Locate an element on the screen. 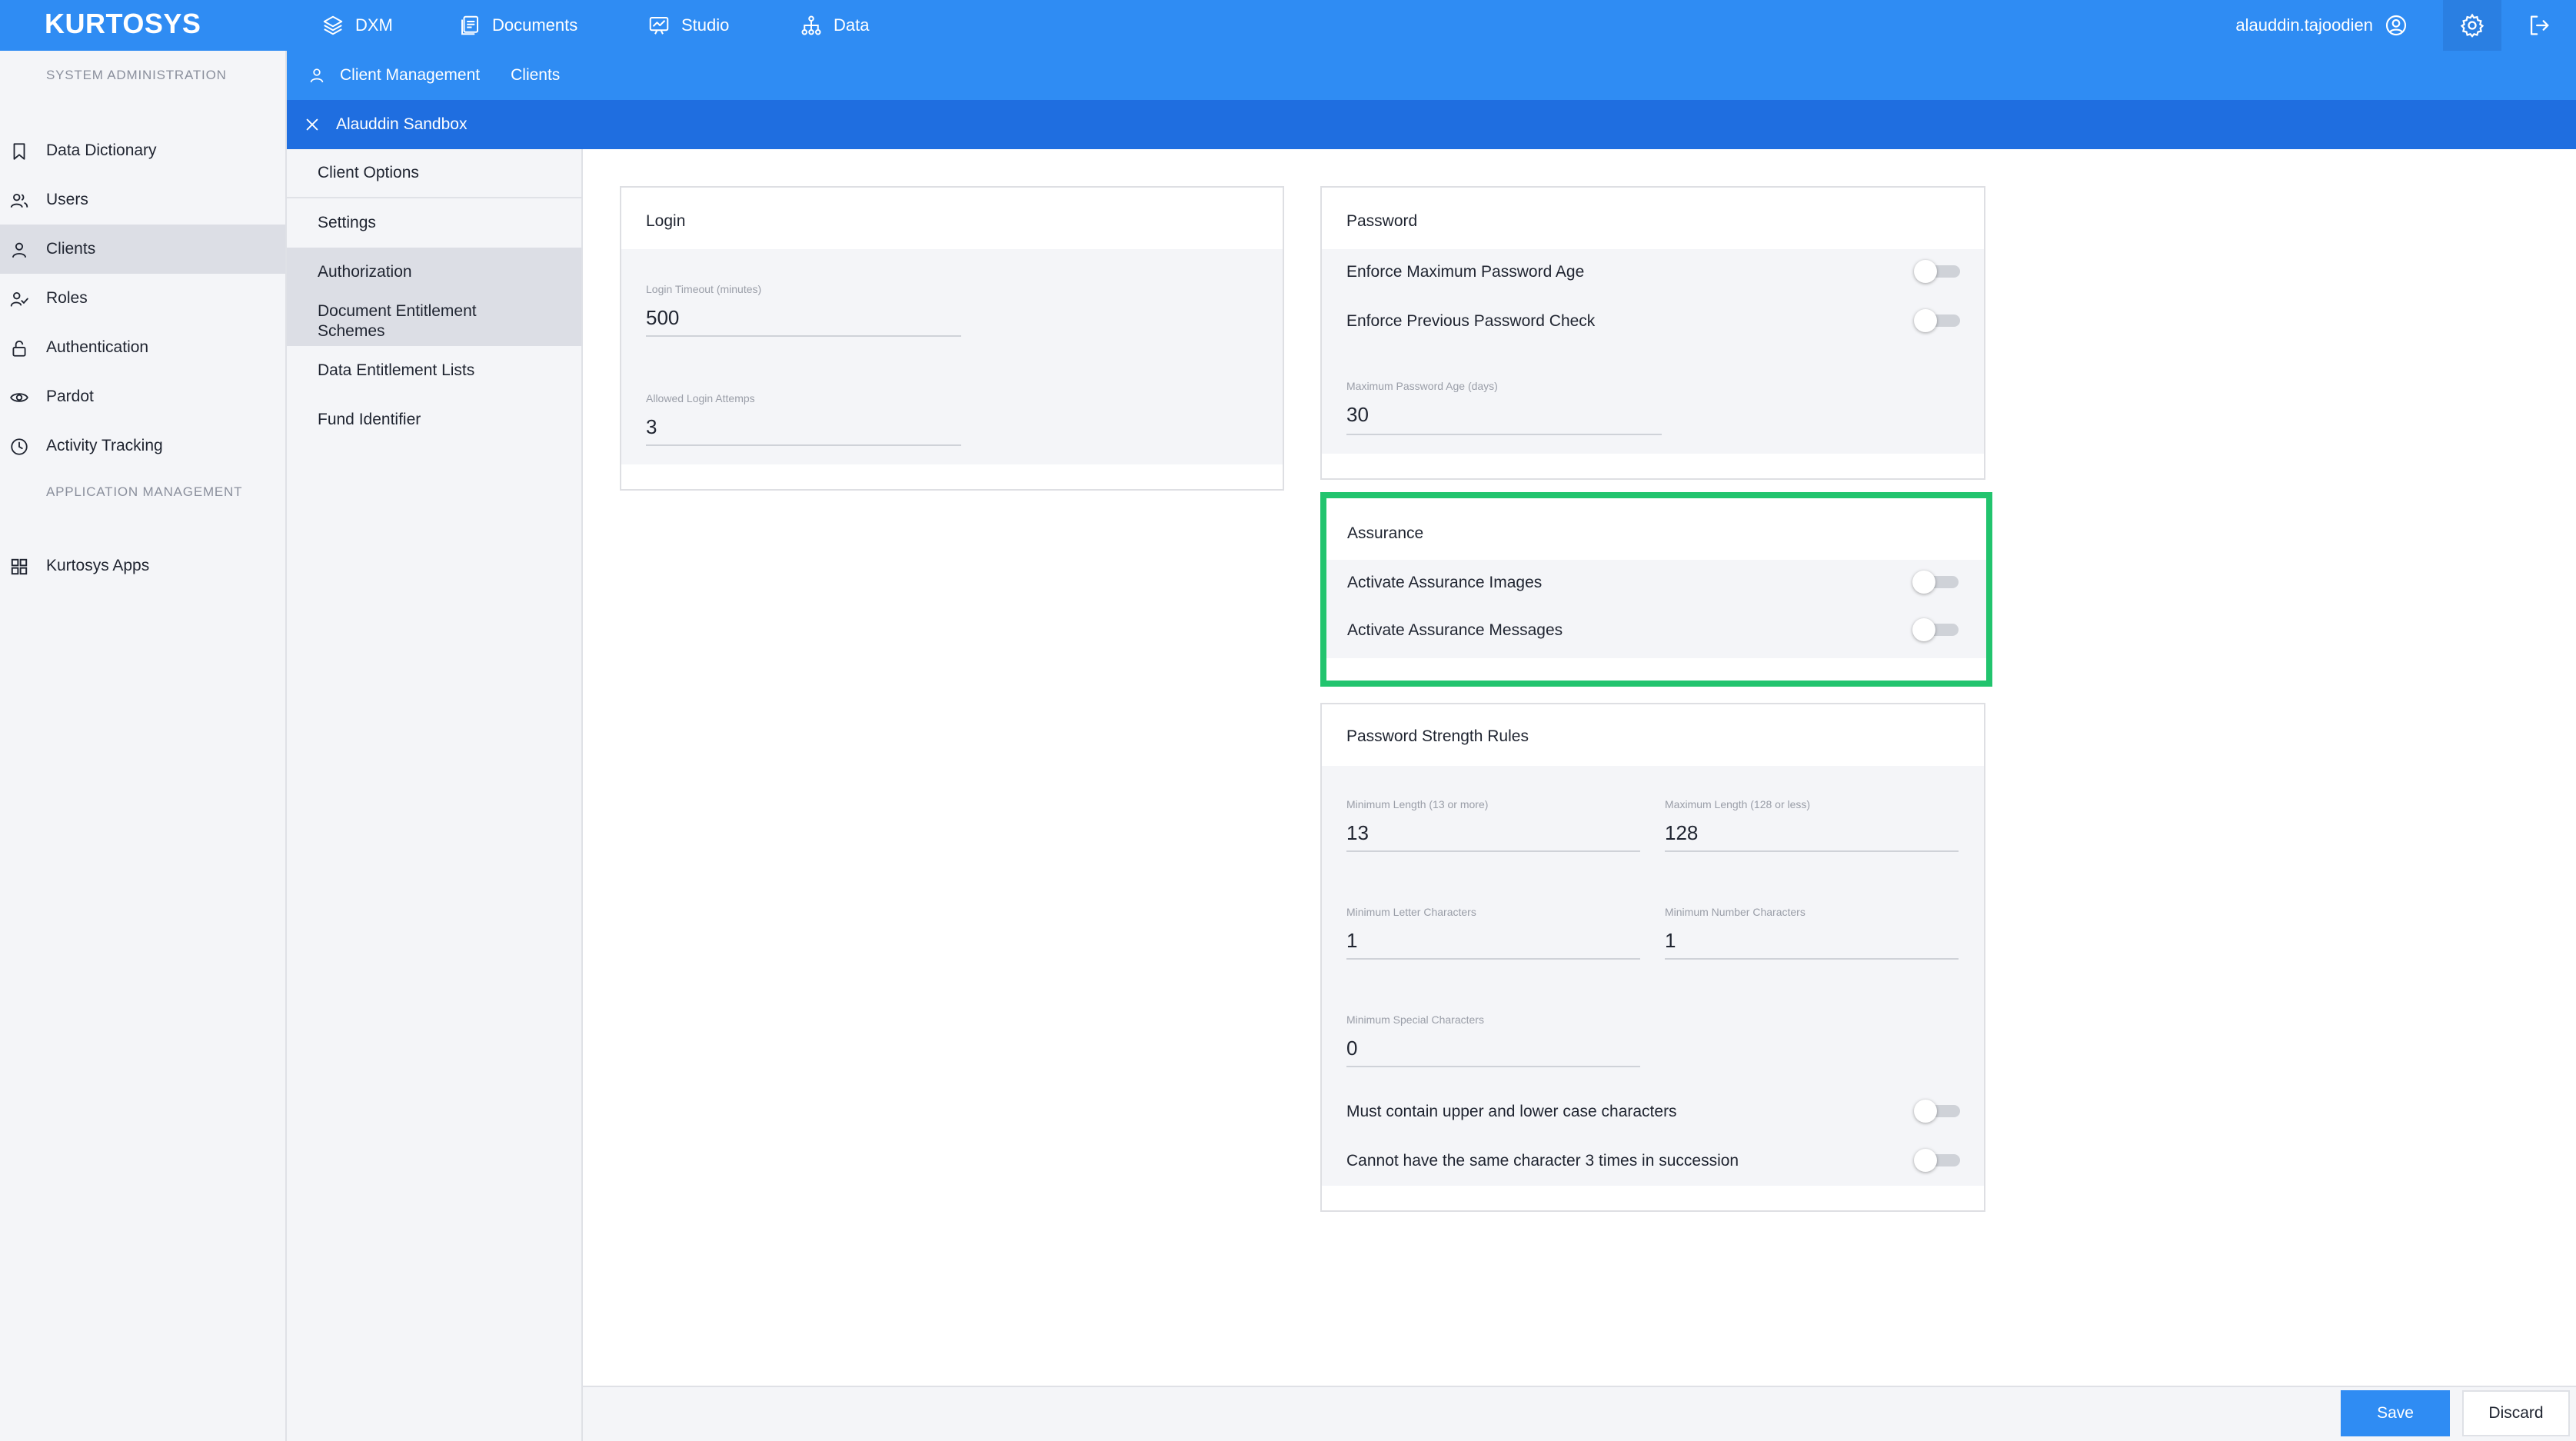 This screenshot has width=2576, height=1441. enforce-prev-check-toggle is located at coordinates (1937, 320).